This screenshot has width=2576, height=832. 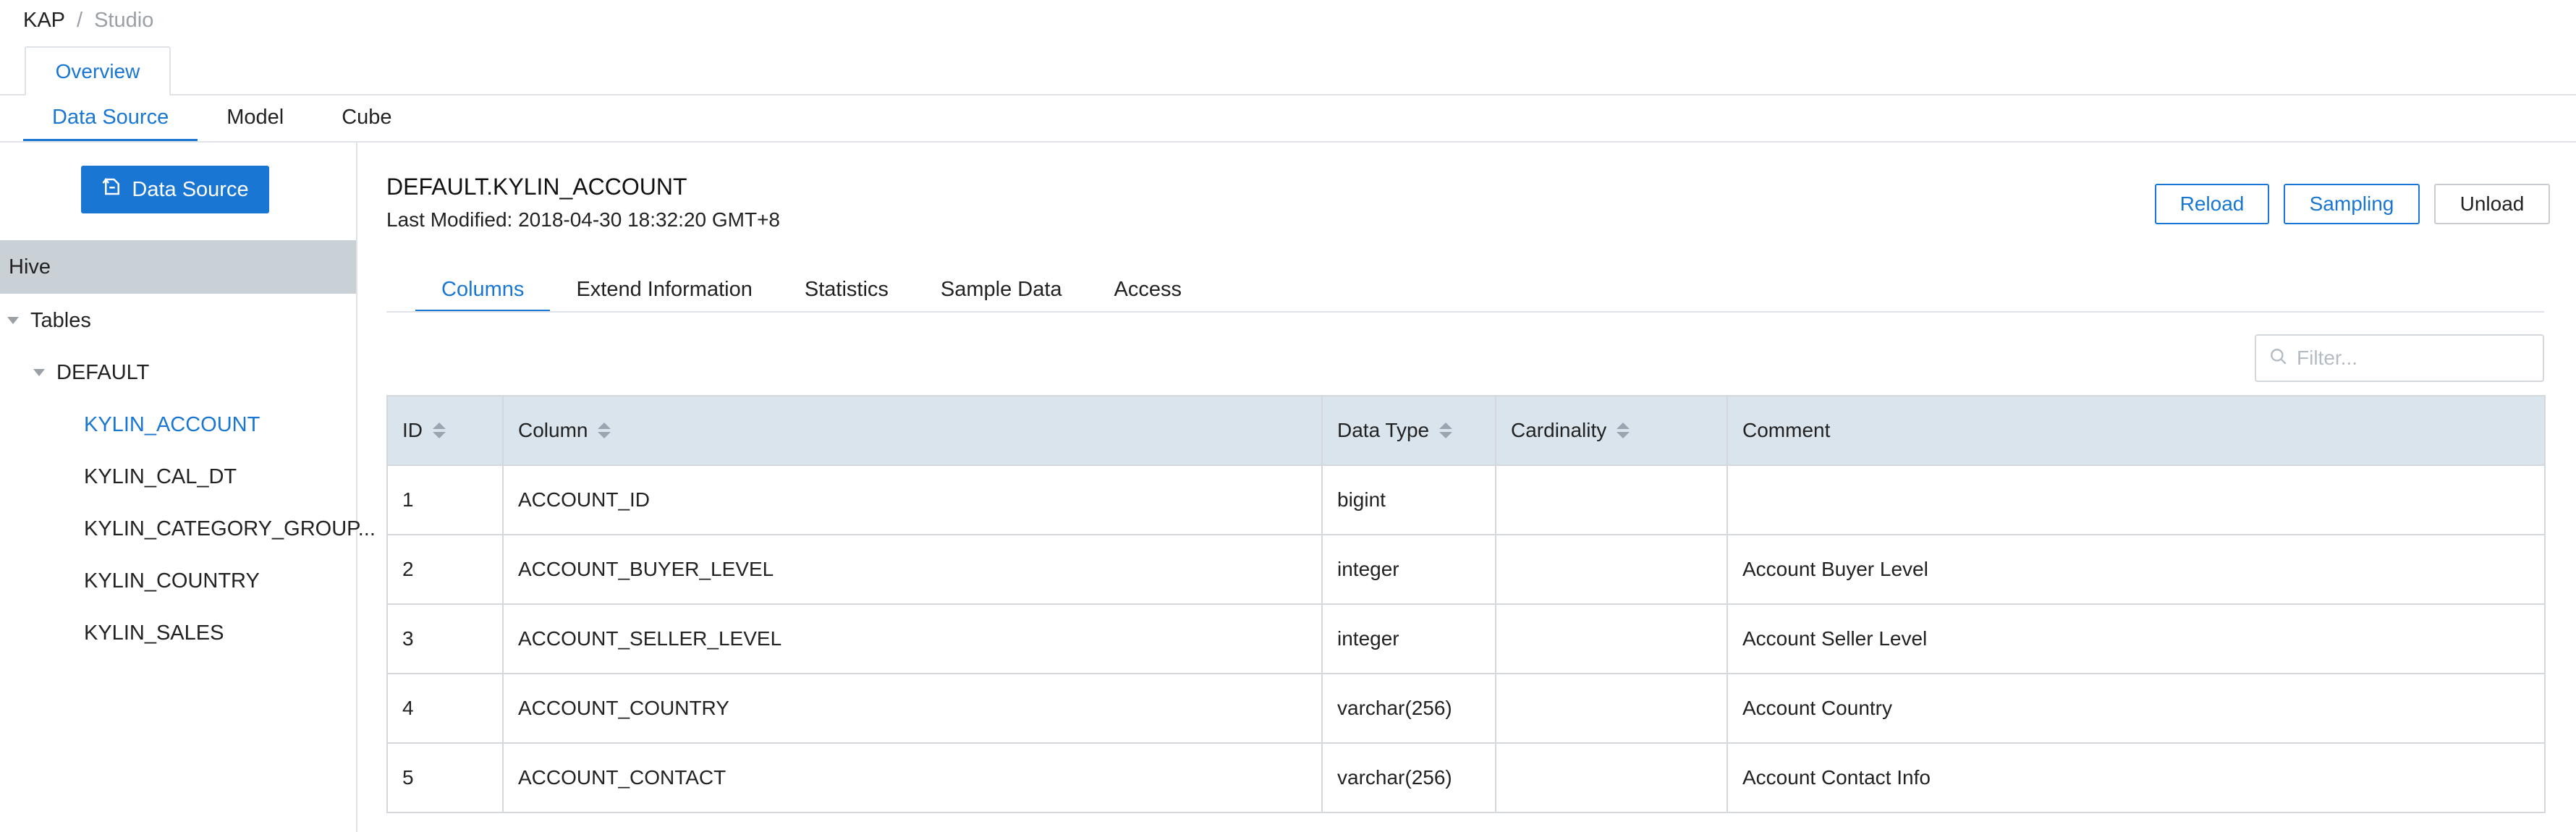 What do you see at coordinates (178, 267) in the screenshot?
I see `source-type-hive: Hive` at bounding box center [178, 267].